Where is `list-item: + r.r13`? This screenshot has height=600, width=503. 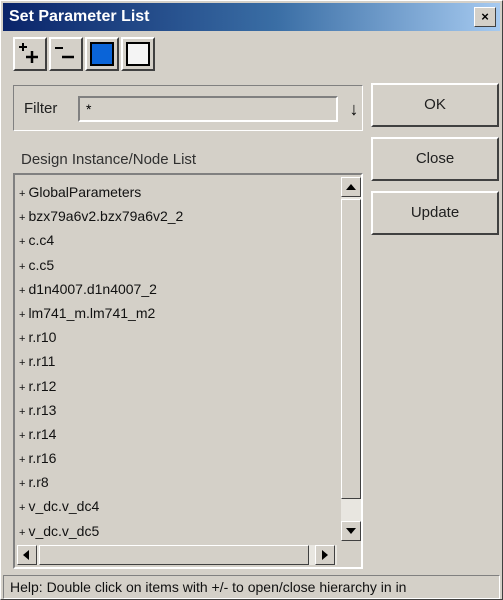 list-item: + r.r13 is located at coordinates (179, 410).